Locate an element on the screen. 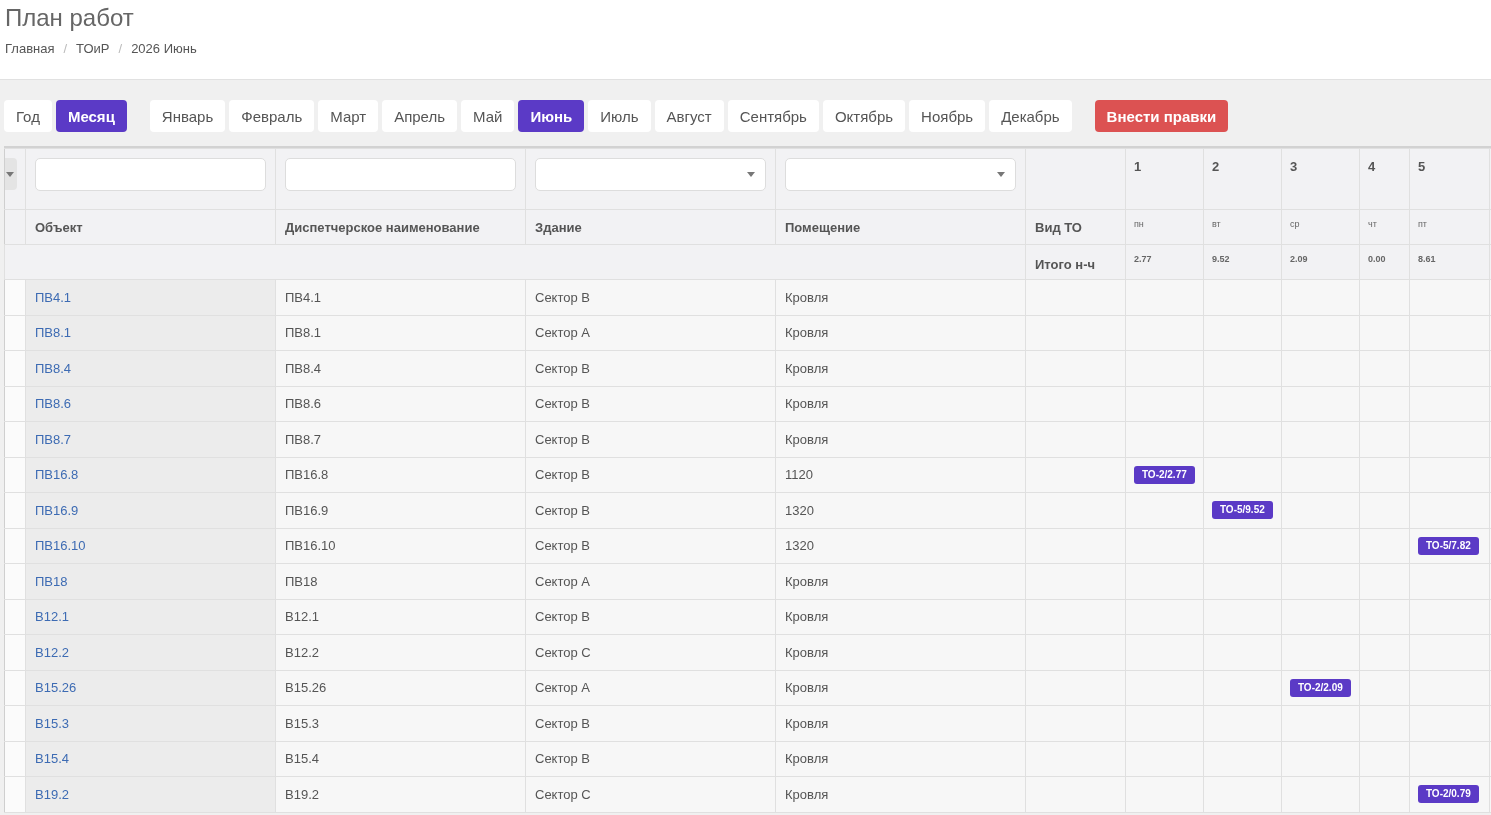  month-tab: Ноябрь is located at coordinates (947, 116).